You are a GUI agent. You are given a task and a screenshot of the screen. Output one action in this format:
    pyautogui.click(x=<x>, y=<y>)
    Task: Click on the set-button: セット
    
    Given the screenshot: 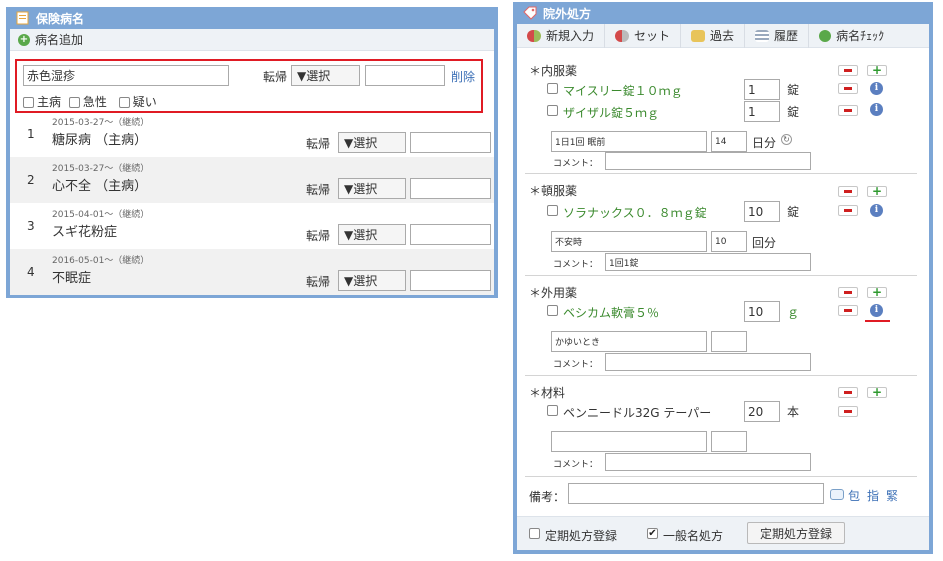 What is the action you would take?
    pyautogui.click(x=643, y=35)
    